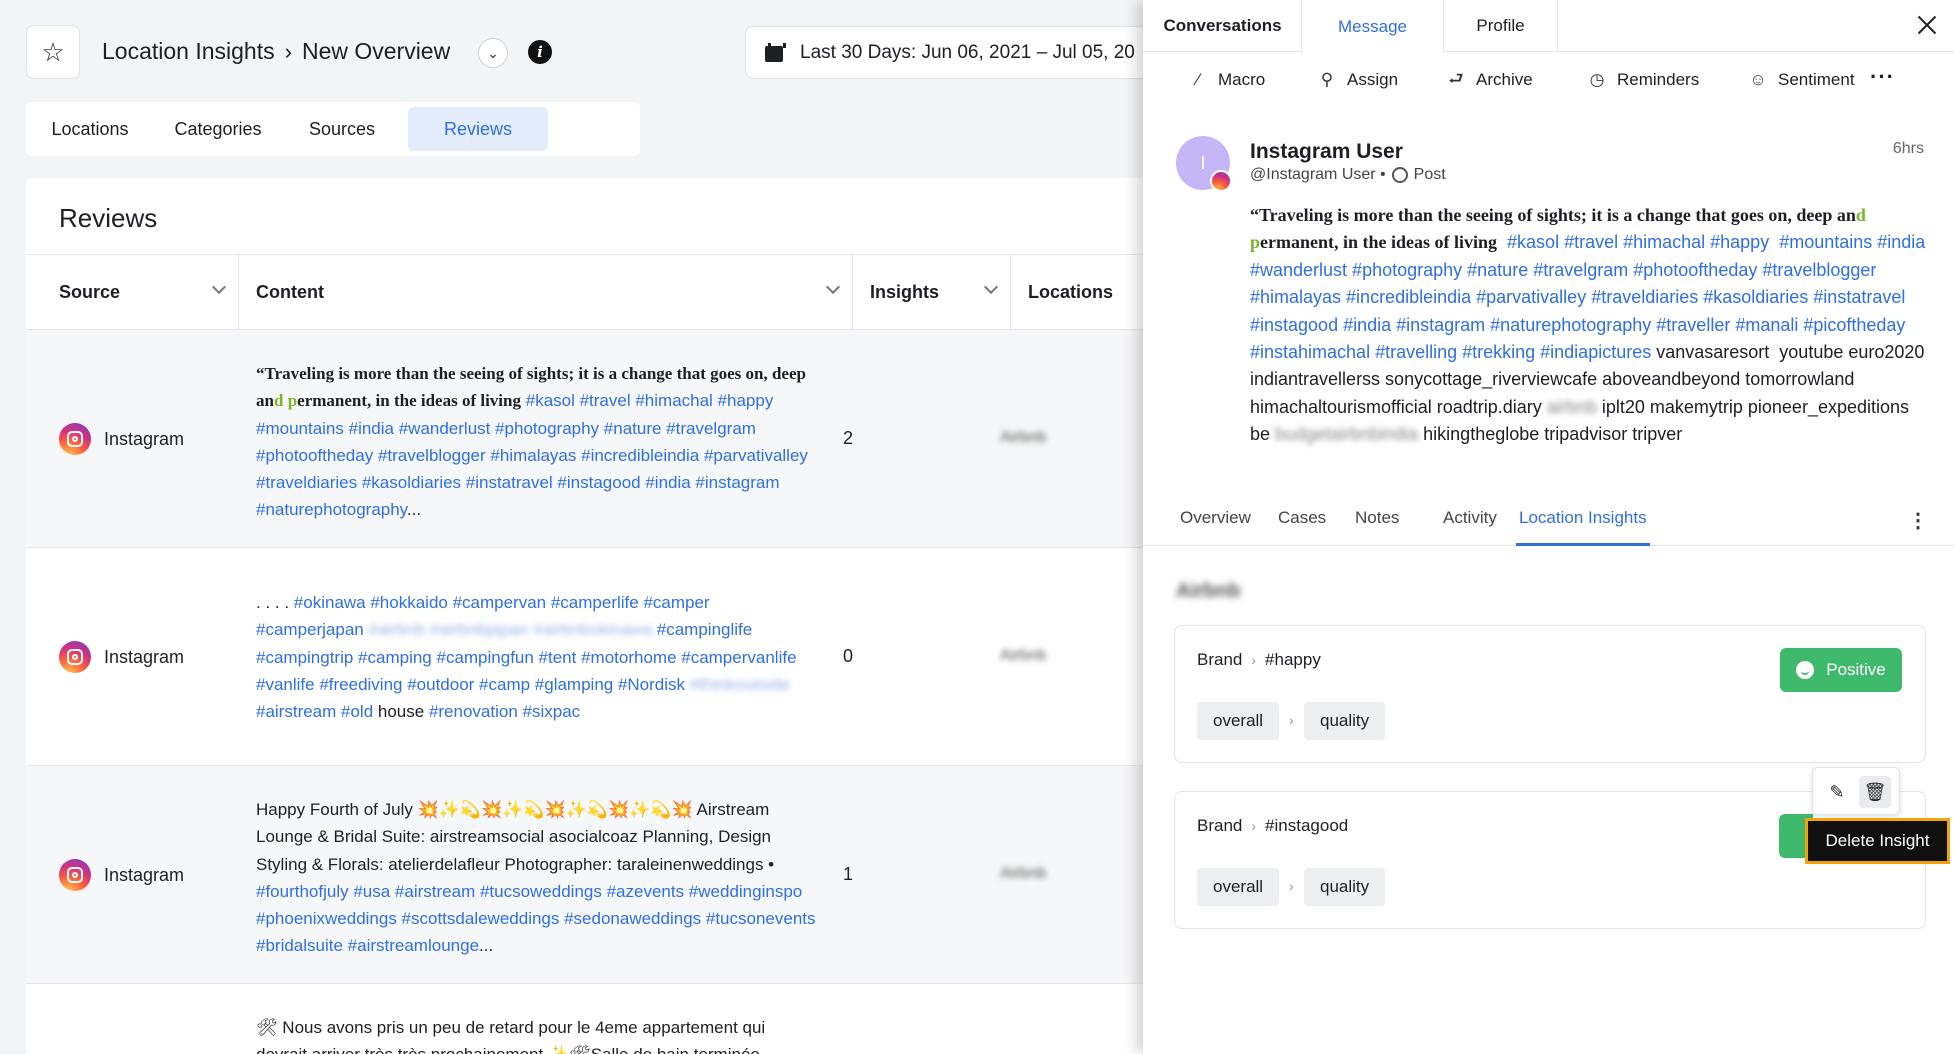 Image resolution: width=1954 pixels, height=1054 pixels. I want to click on trash-icon: 🗑, so click(1875, 792).